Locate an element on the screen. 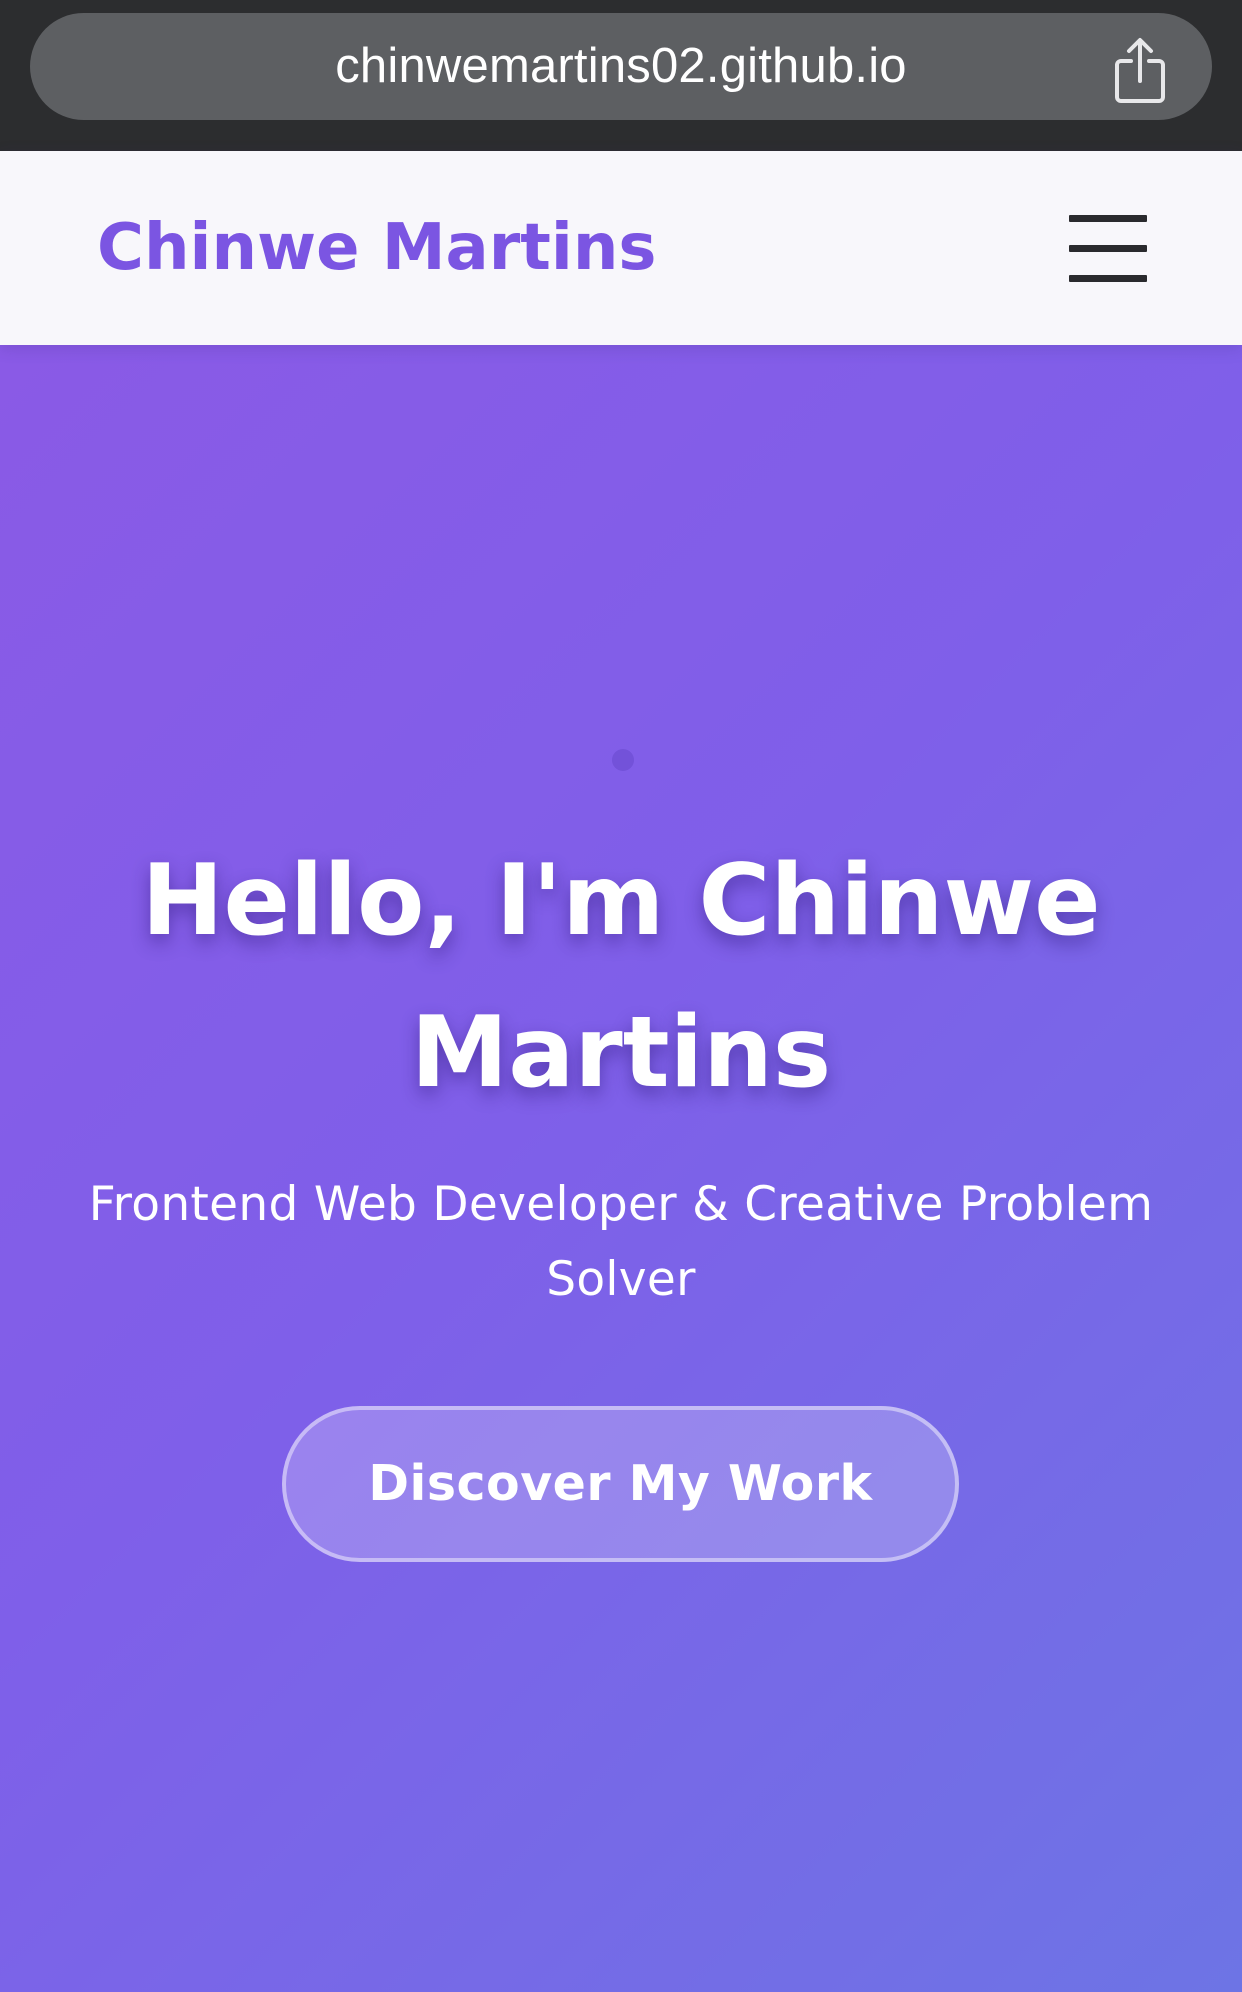  share-icon is located at coordinates (1140, 70).